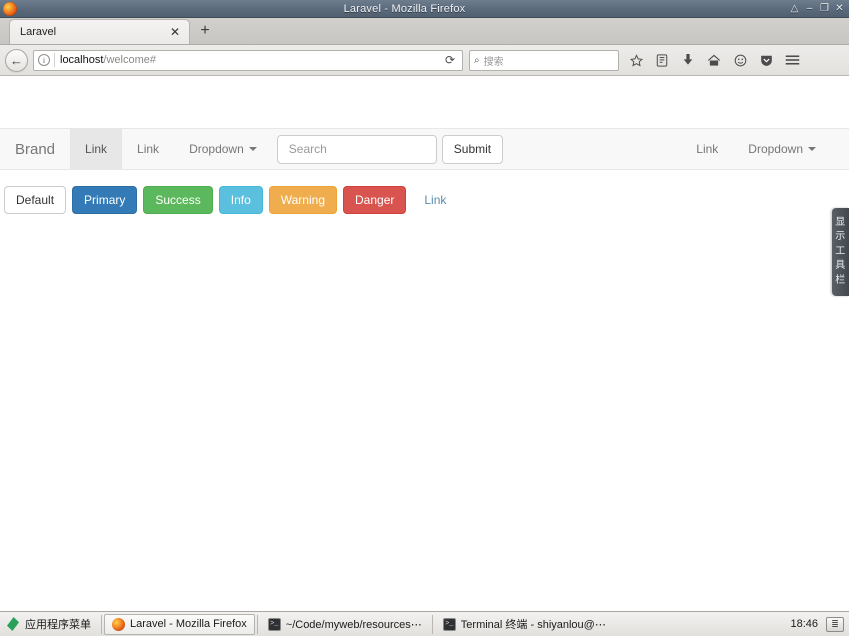 The height and width of the screenshot is (636, 849). I want to click on taskbar-window-terminal: >_ Terminal 终端 - shiyanlou@⋯, so click(524, 624).